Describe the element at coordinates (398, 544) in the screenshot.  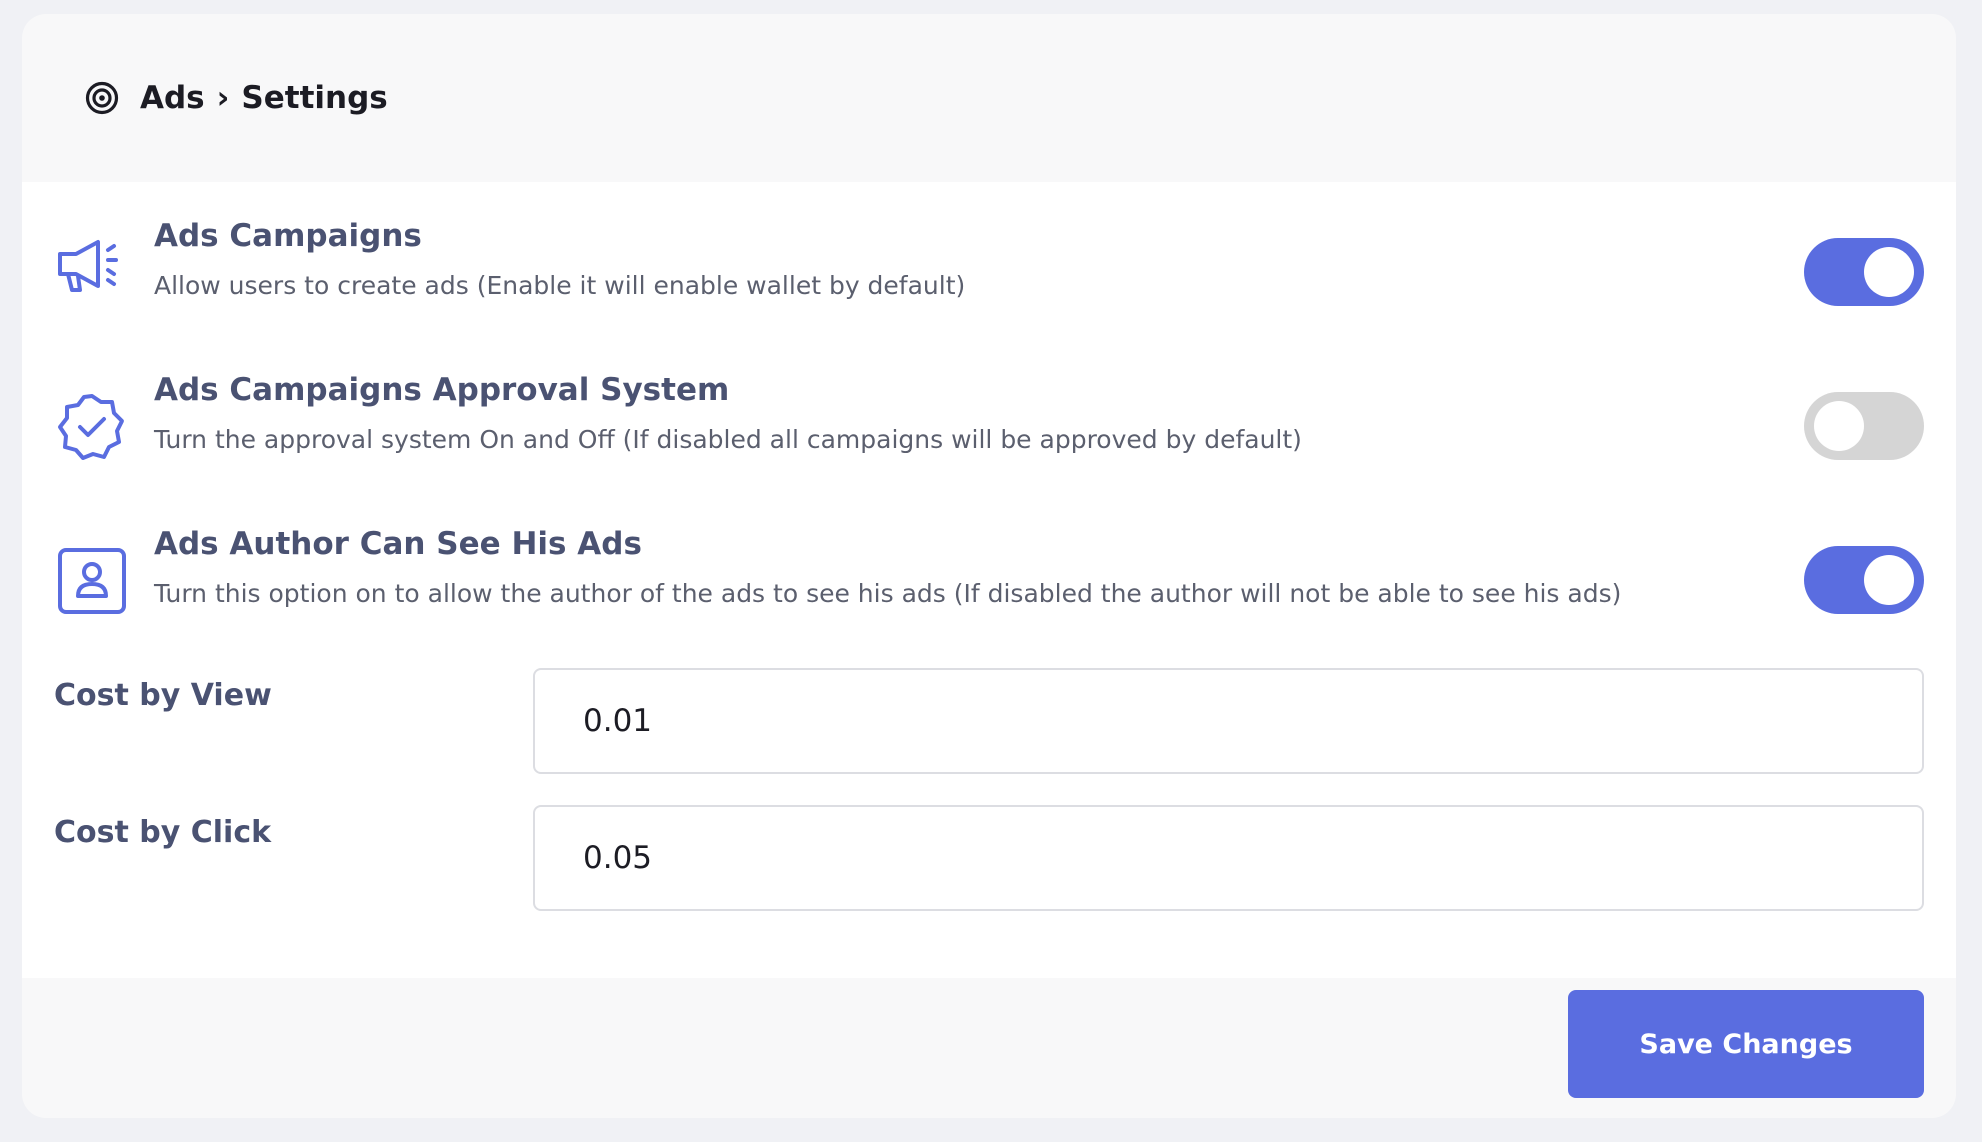
I see `setting-title: Ads Author Can See His Ads` at that location.